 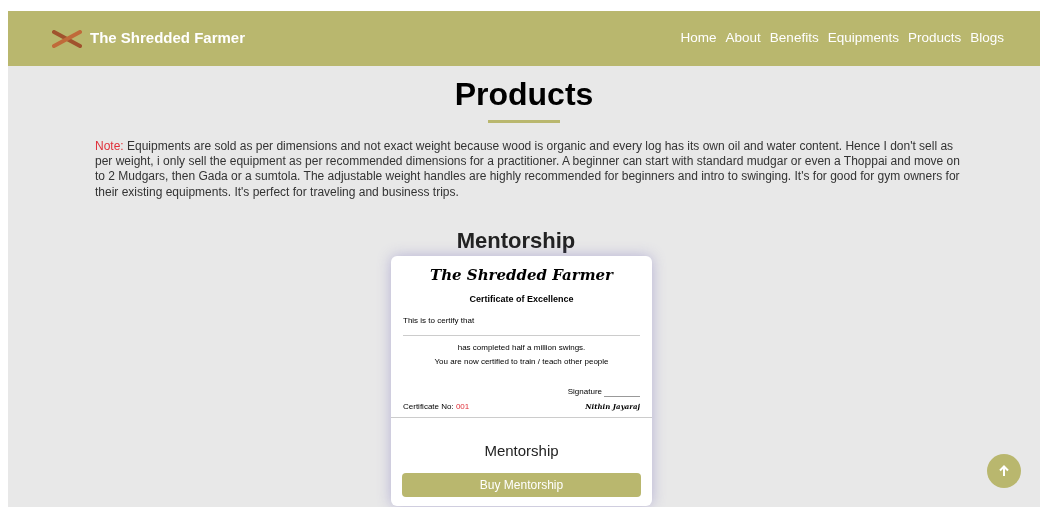 I want to click on nav-link: Blogs, so click(x=987, y=38).